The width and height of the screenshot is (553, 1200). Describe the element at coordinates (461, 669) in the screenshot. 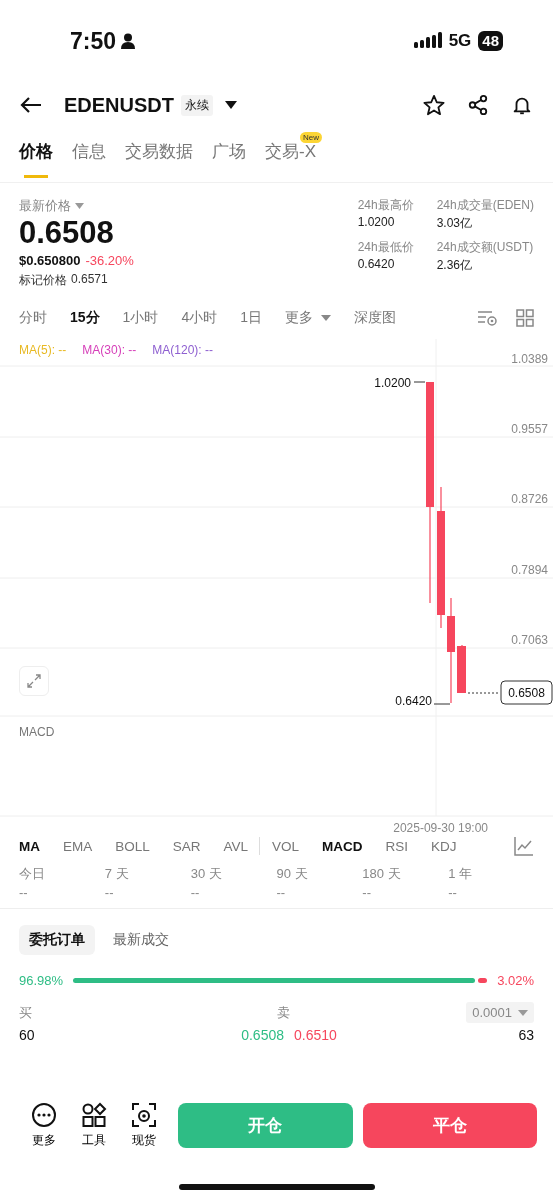

I see `candle` at that location.